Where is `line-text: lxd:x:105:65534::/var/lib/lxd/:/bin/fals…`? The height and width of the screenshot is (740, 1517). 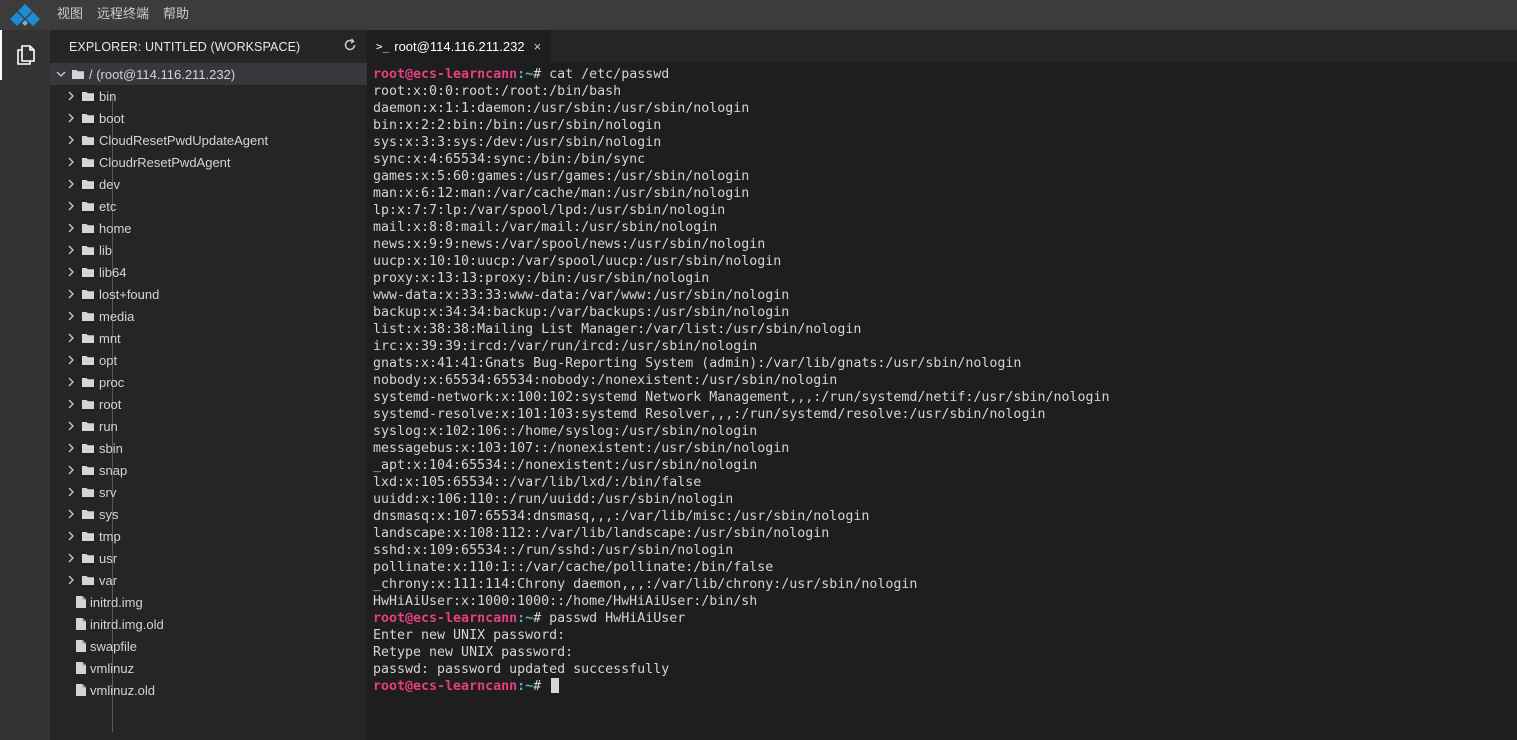
line-text: lxd:x:105:65534::/var/lib/lxd/:/bin/fals… is located at coordinates (537, 482).